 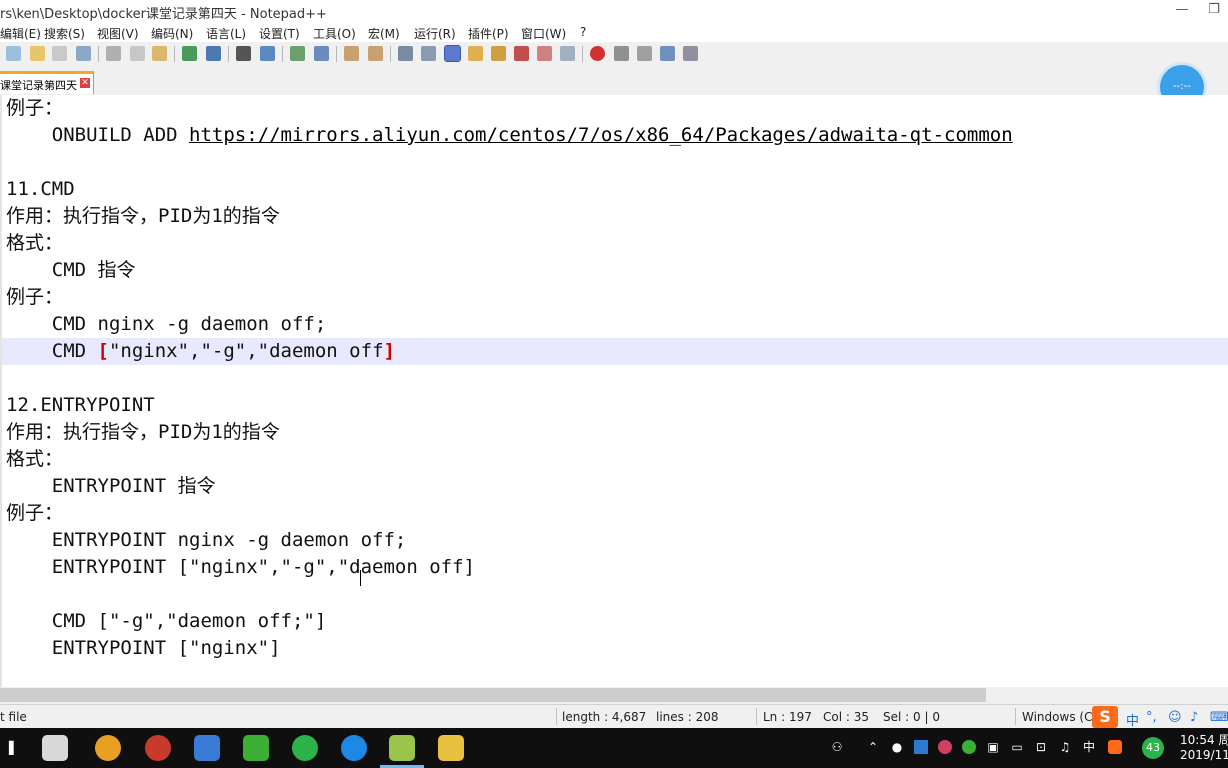 What do you see at coordinates (47, 82) in the screenshot?
I see `tab-current-file: 课堂记录第四天 ✕` at bounding box center [47, 82].